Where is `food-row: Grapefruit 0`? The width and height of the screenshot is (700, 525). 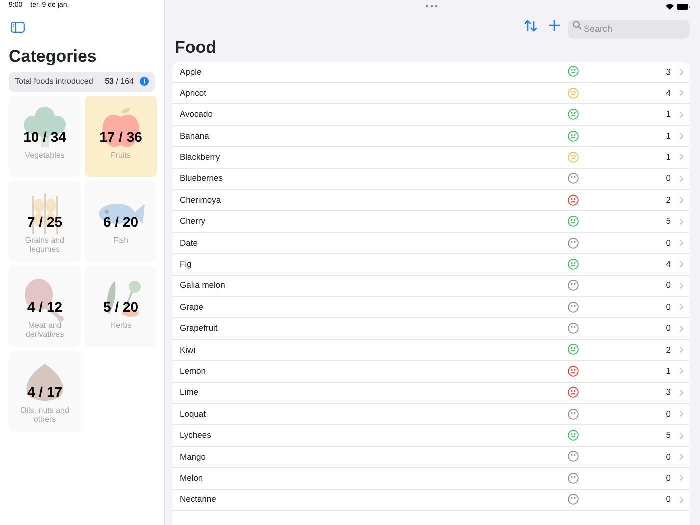 food-row: Grapefruit 0 is located at coordinates (431, 329).